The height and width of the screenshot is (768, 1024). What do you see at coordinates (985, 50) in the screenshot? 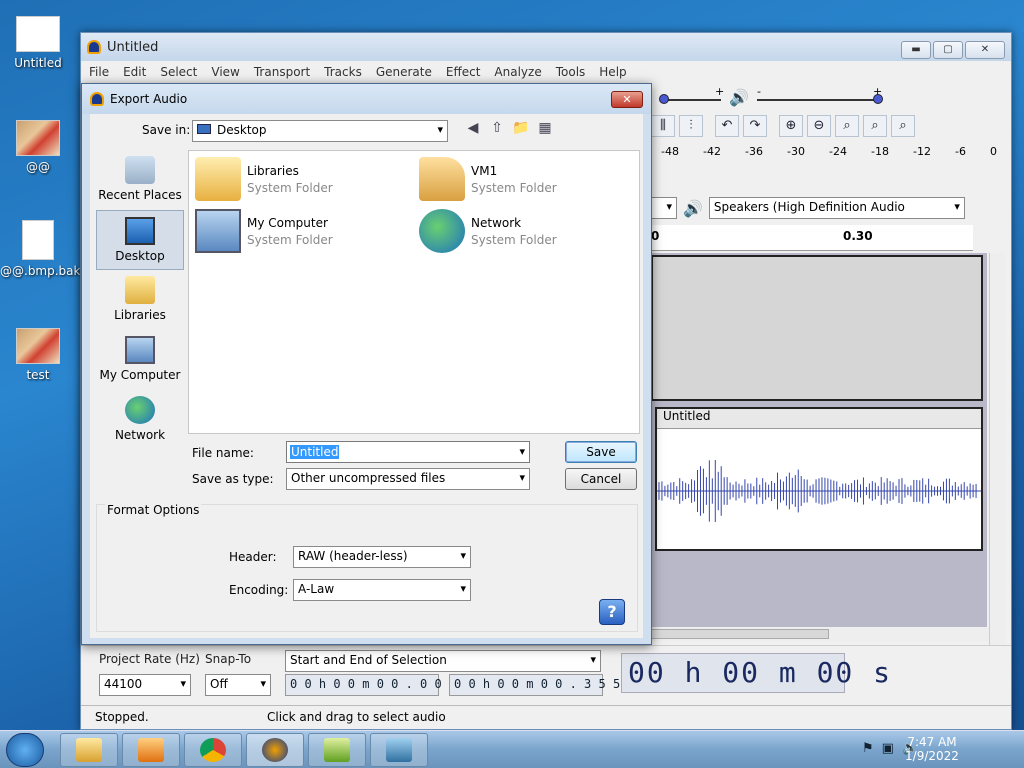
I see `close-button: ✕` at bounding box center [985, 50].